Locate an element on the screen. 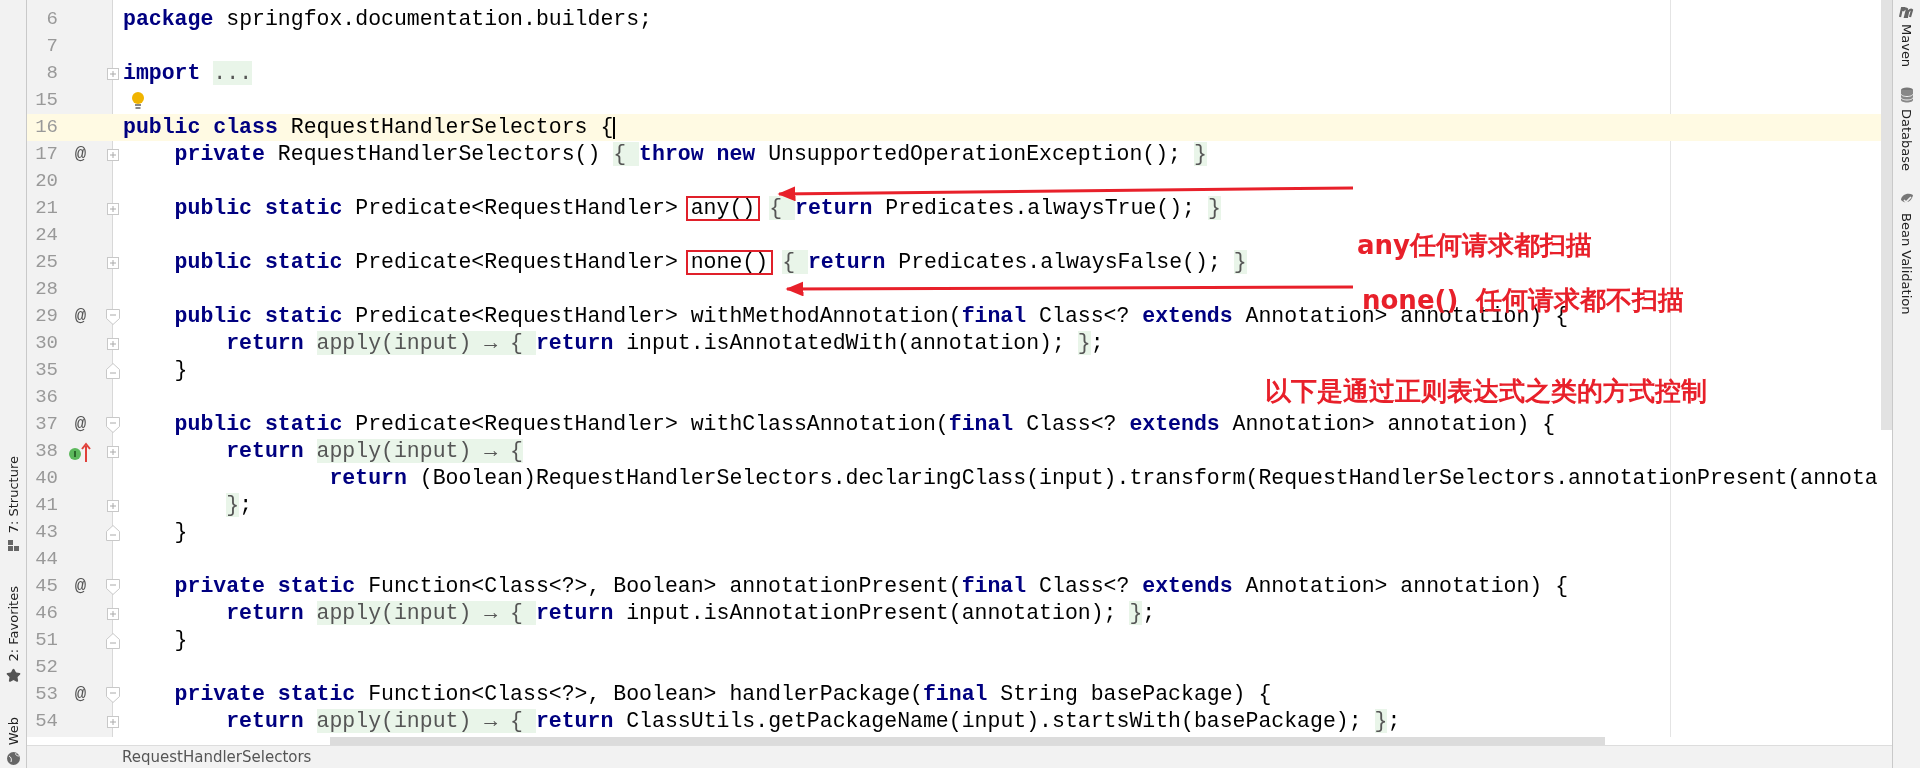 This screenshot has width=1920, height=768. lightbulb-icon is located at coordinates (138, 100).